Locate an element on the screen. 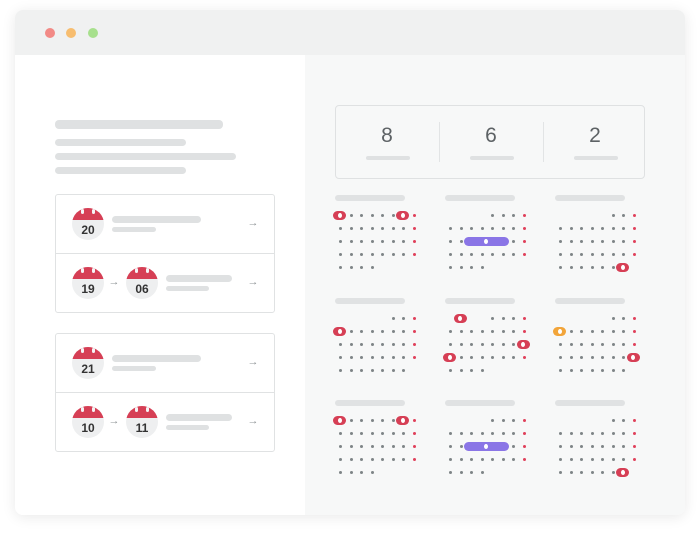 The width and height of the screenshot is (700, 535). close-button is located at coordinates (50, 33).